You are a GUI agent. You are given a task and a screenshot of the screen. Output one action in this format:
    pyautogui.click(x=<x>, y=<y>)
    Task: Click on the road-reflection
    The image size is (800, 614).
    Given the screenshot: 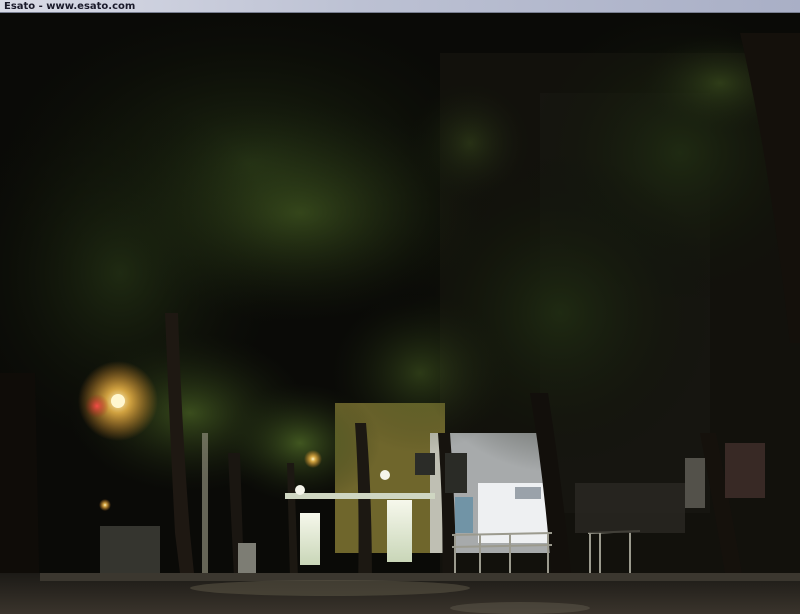 What is the action you would take?
    pyautogui.click(x=330, y=588)
    